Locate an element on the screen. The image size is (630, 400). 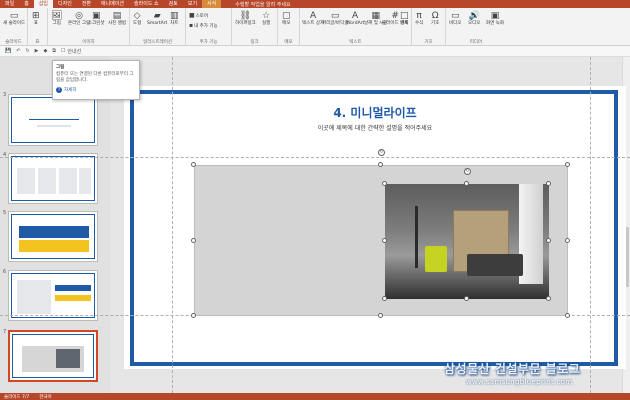
tooltip-more-link: ? 자세히 is located at coordinates (96, 90).